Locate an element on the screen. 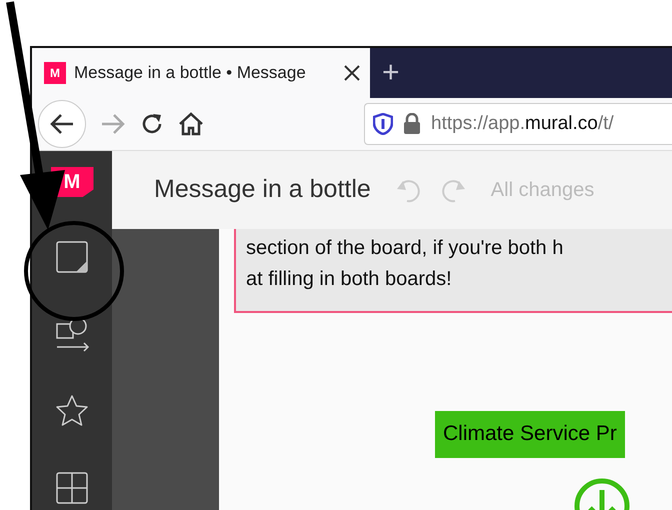 The width and height of the screenshot is (672, 510). new-tab-button: + is located at coordinates (391, 73).